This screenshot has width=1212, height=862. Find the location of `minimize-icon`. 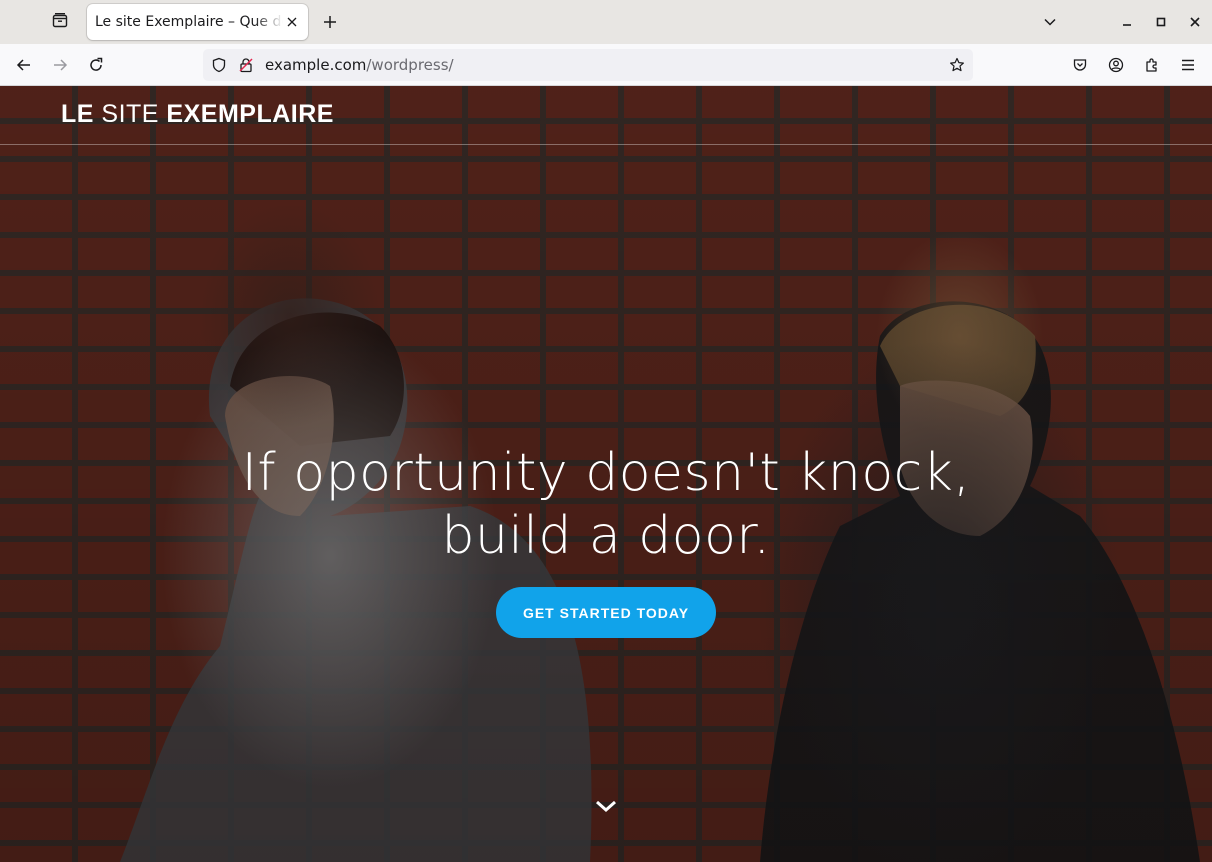

minimize-icon is located at coordinates (1127, 25).